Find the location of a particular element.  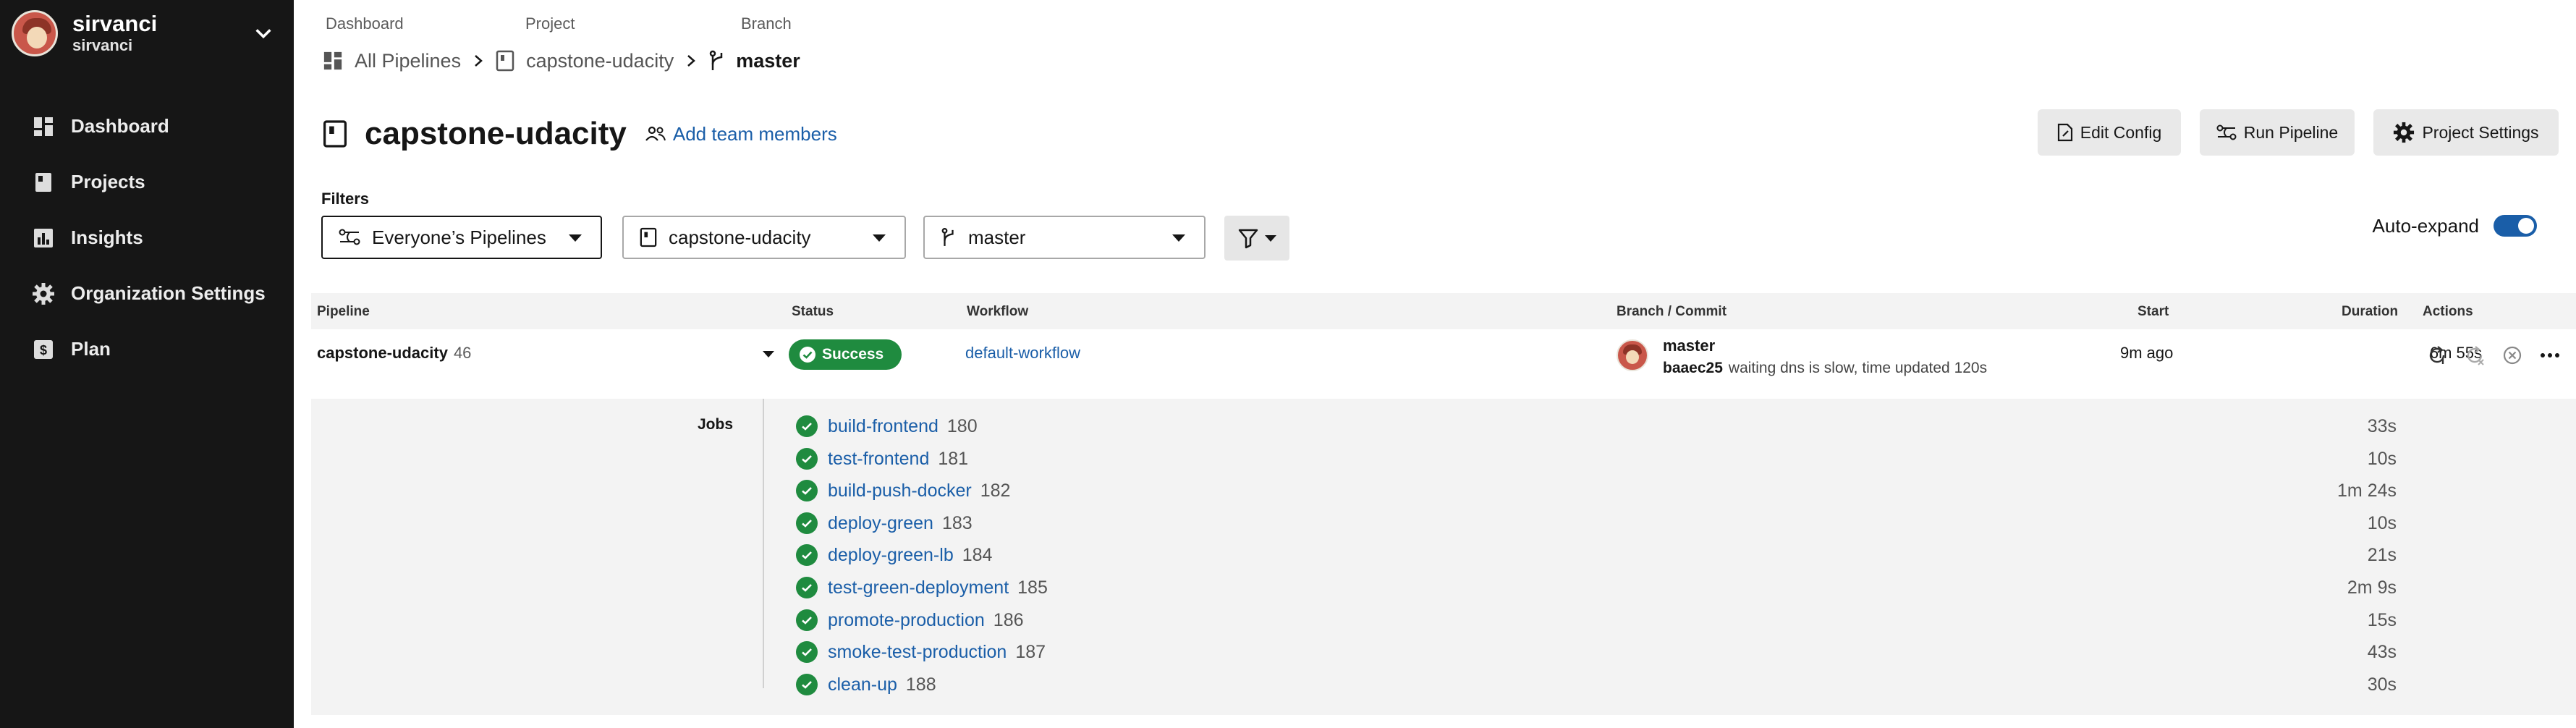

project-filter-dropdown: capstone-udacity is located at coordinates (764, 237).